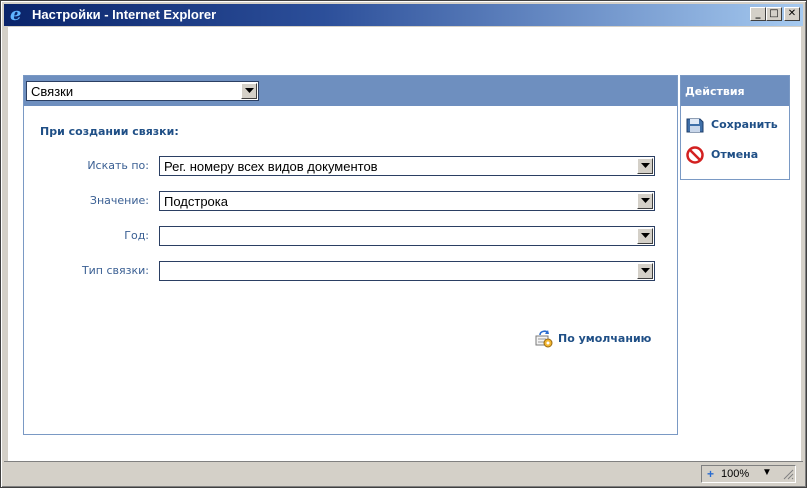 This screenshot has height=488, width=807. What do you see at coordinates (119, 200) in the screenshot?
I see `value-label: Значение:` at bounding box center [119, 200].